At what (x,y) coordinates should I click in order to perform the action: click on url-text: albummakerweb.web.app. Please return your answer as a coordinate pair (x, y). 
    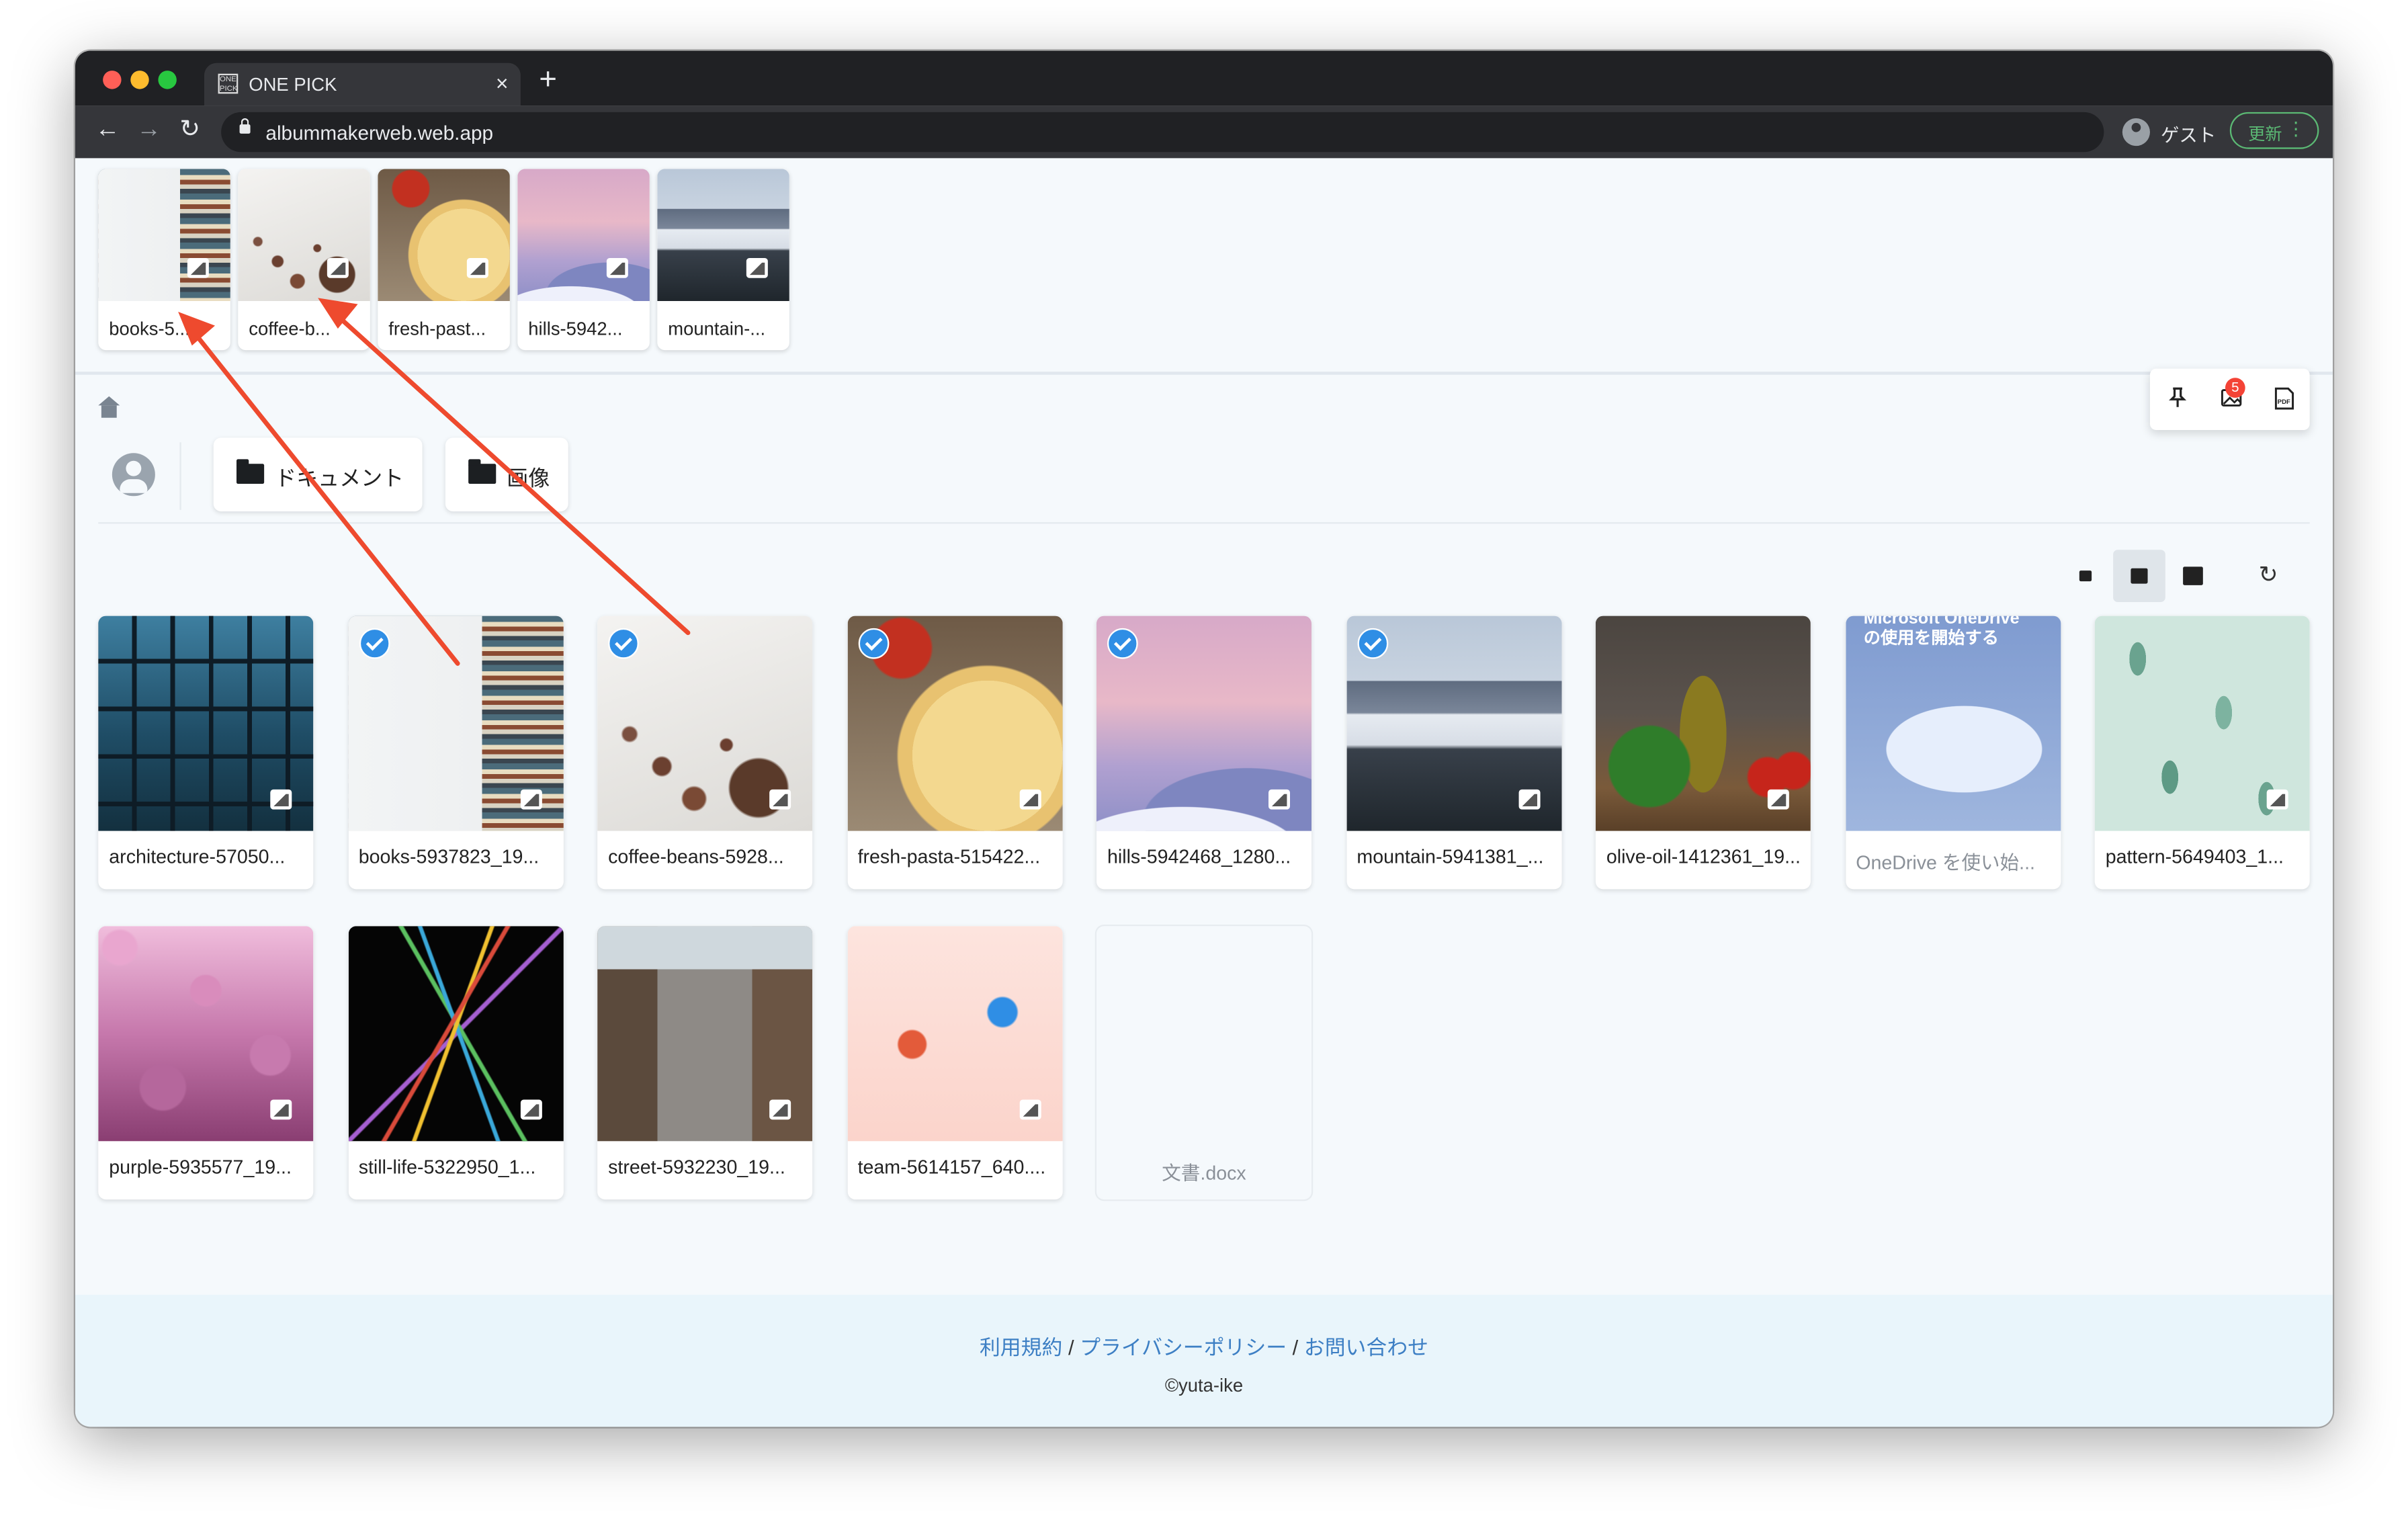
    Looking at the image, I should click on (379, 133).